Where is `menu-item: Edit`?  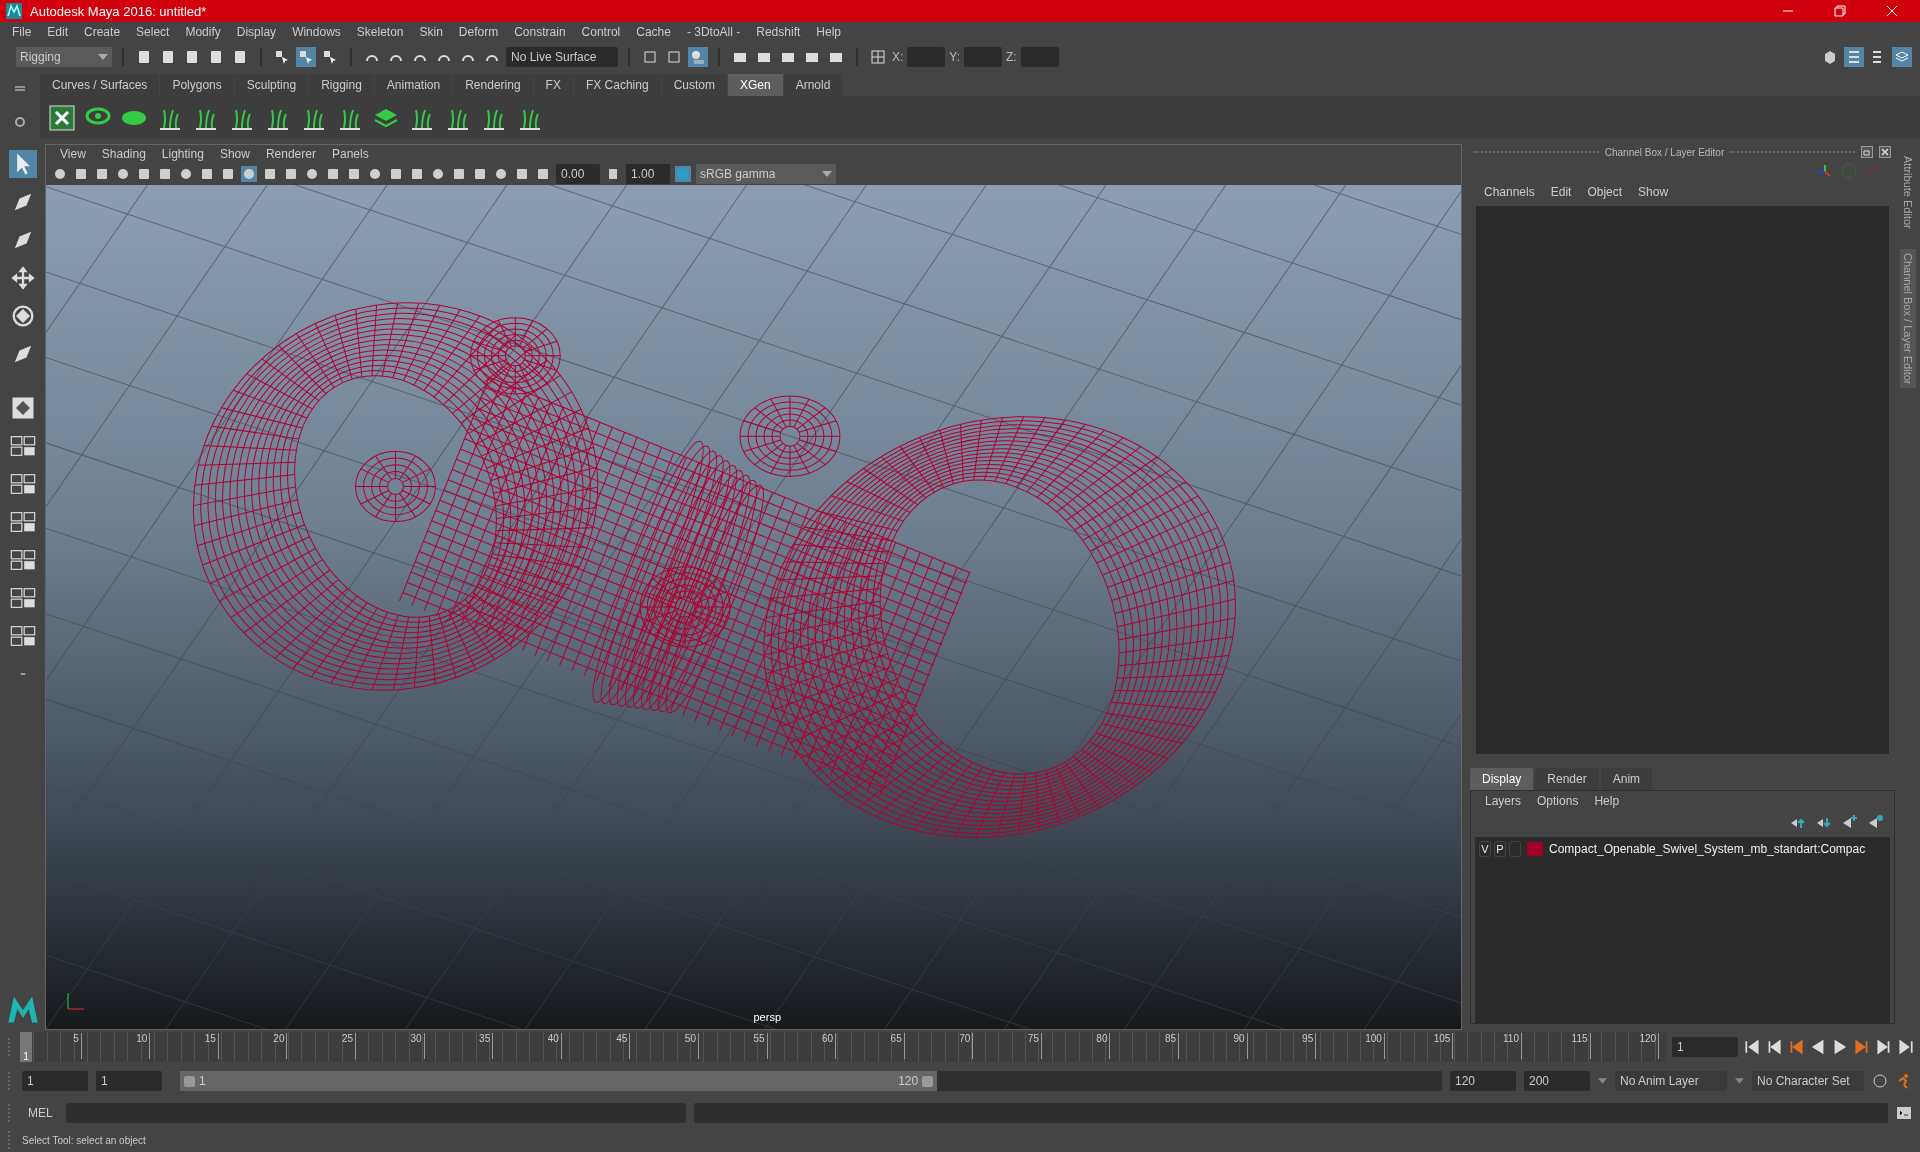
menu-item: Edit is located at coordinates (58, 32).